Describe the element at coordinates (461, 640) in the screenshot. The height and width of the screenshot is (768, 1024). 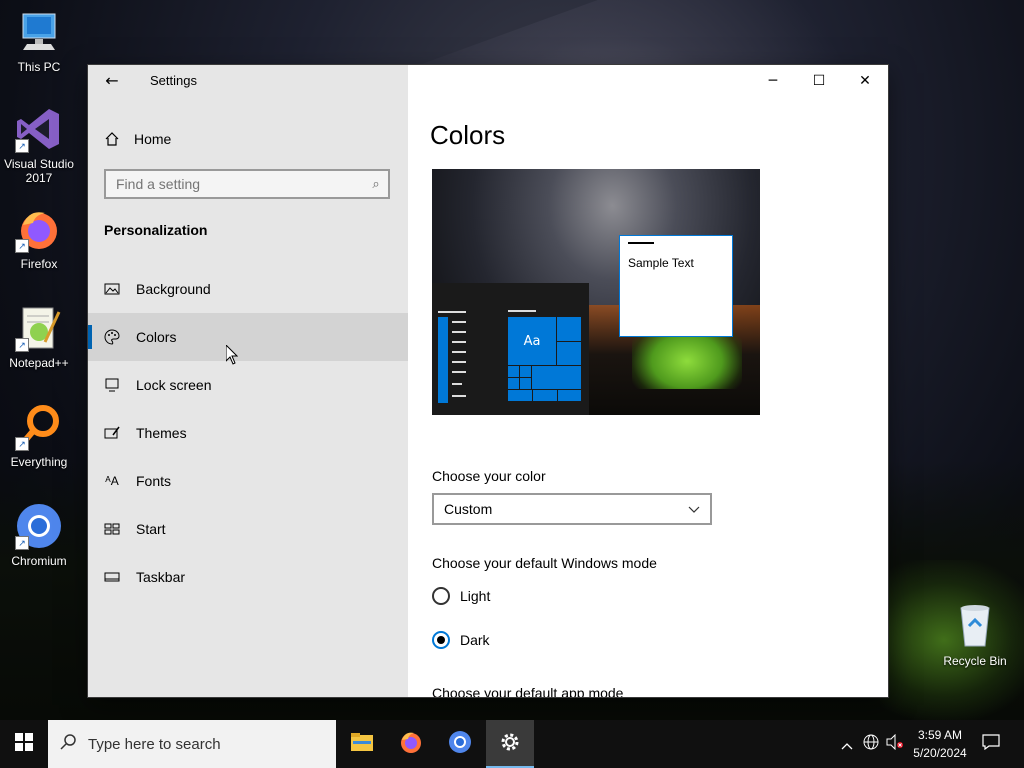
I see `windows-mode-dark-radio: Dark` at that location.